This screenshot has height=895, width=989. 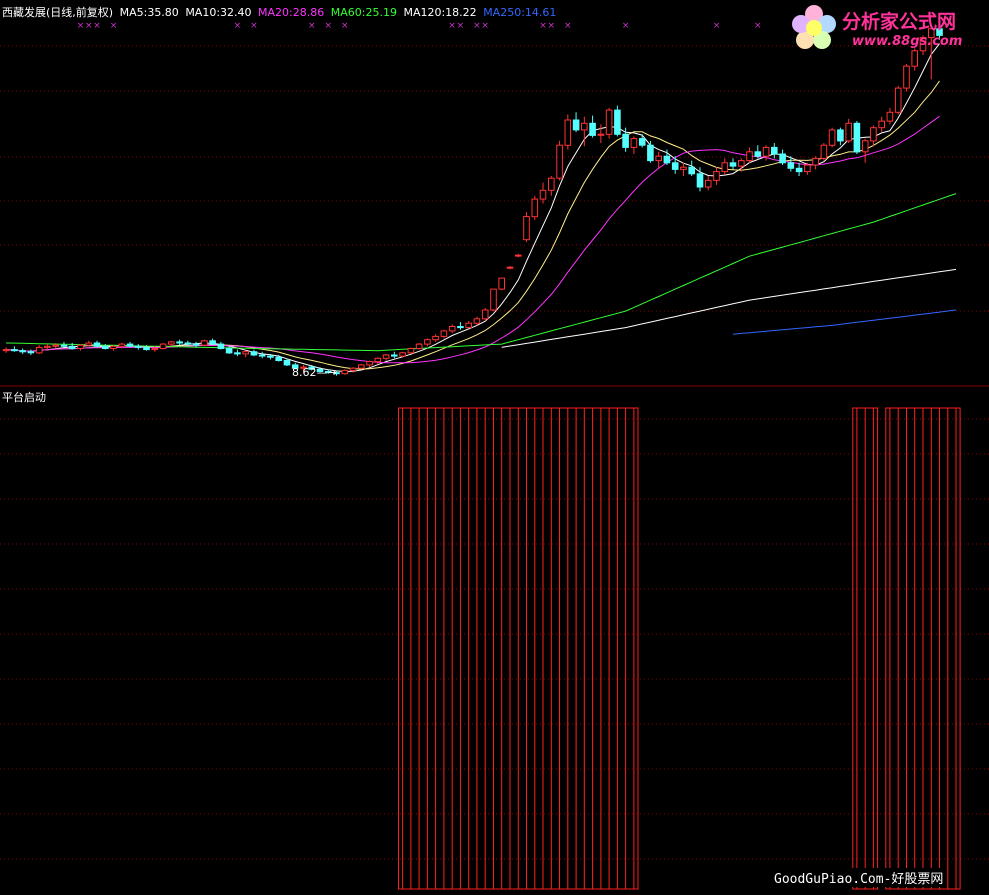 I want to click on flower-logo-icon, so click(x=814, y=28).